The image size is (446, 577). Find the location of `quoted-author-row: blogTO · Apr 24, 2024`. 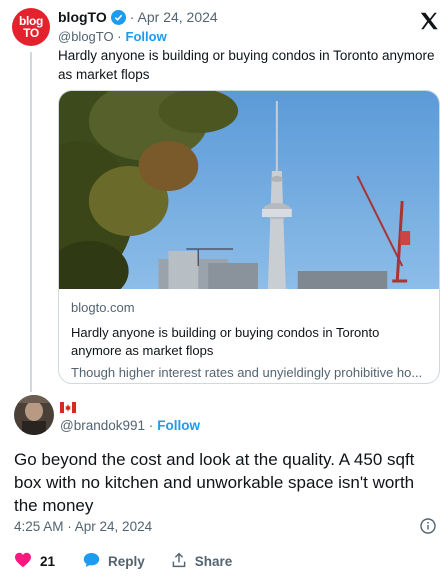

quoted-author-row: blogTO · Apr 24, 2024 is located at coordinates (138, 17).